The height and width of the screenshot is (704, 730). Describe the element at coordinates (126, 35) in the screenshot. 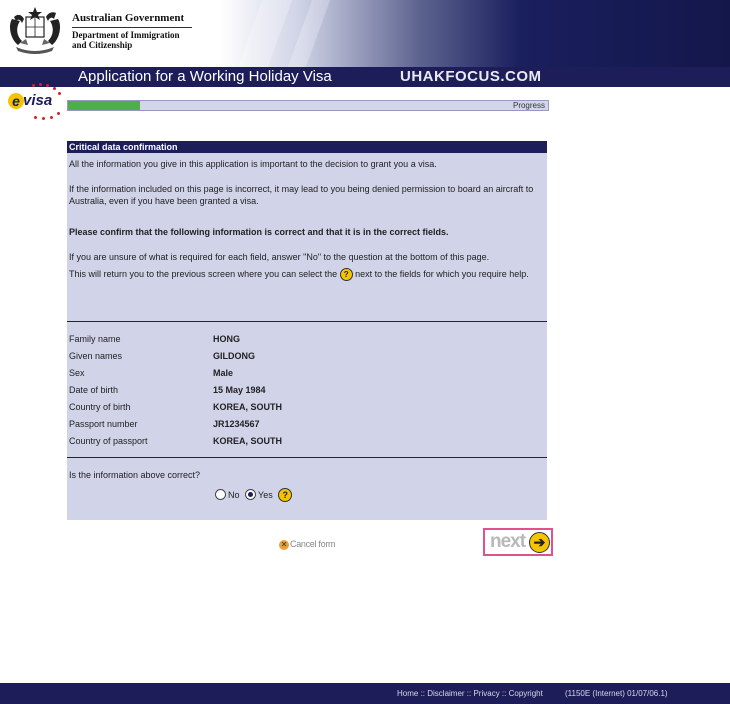

I see `department-line: Department of Immigration` at that location.